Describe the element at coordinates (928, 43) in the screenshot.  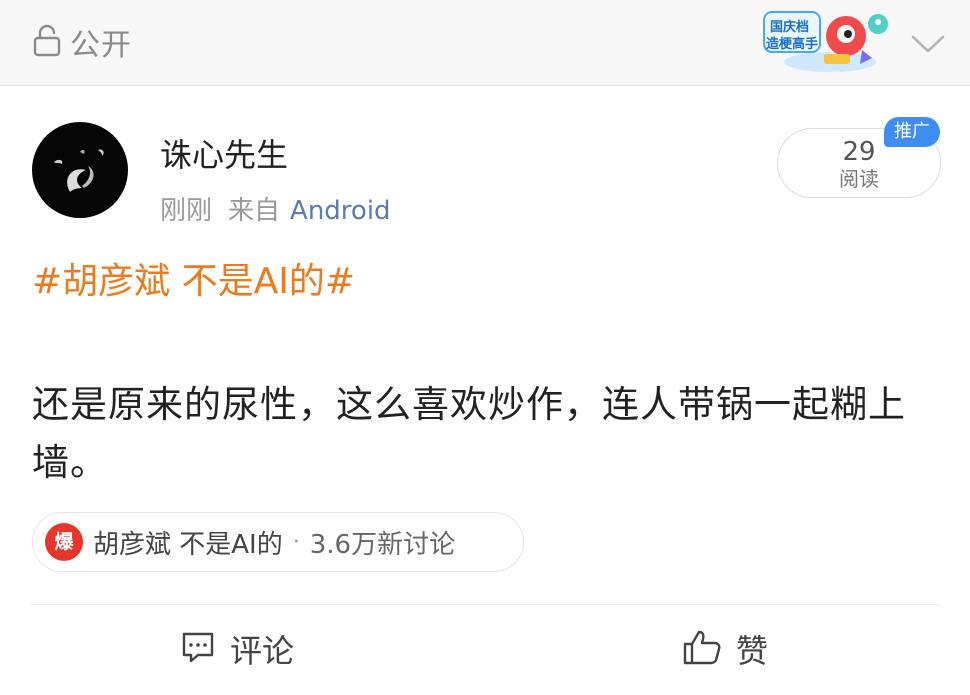
I see `chevron-down-icon` at that location.